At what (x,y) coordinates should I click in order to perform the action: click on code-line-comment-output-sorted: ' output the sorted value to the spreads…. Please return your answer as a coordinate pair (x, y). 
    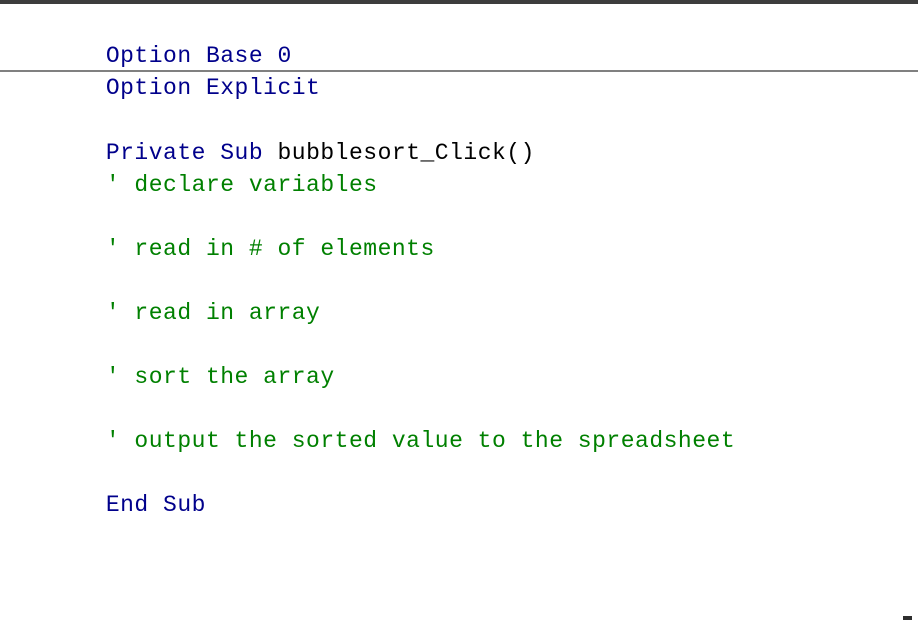
    Looking at the image, I should click on (459, 423).